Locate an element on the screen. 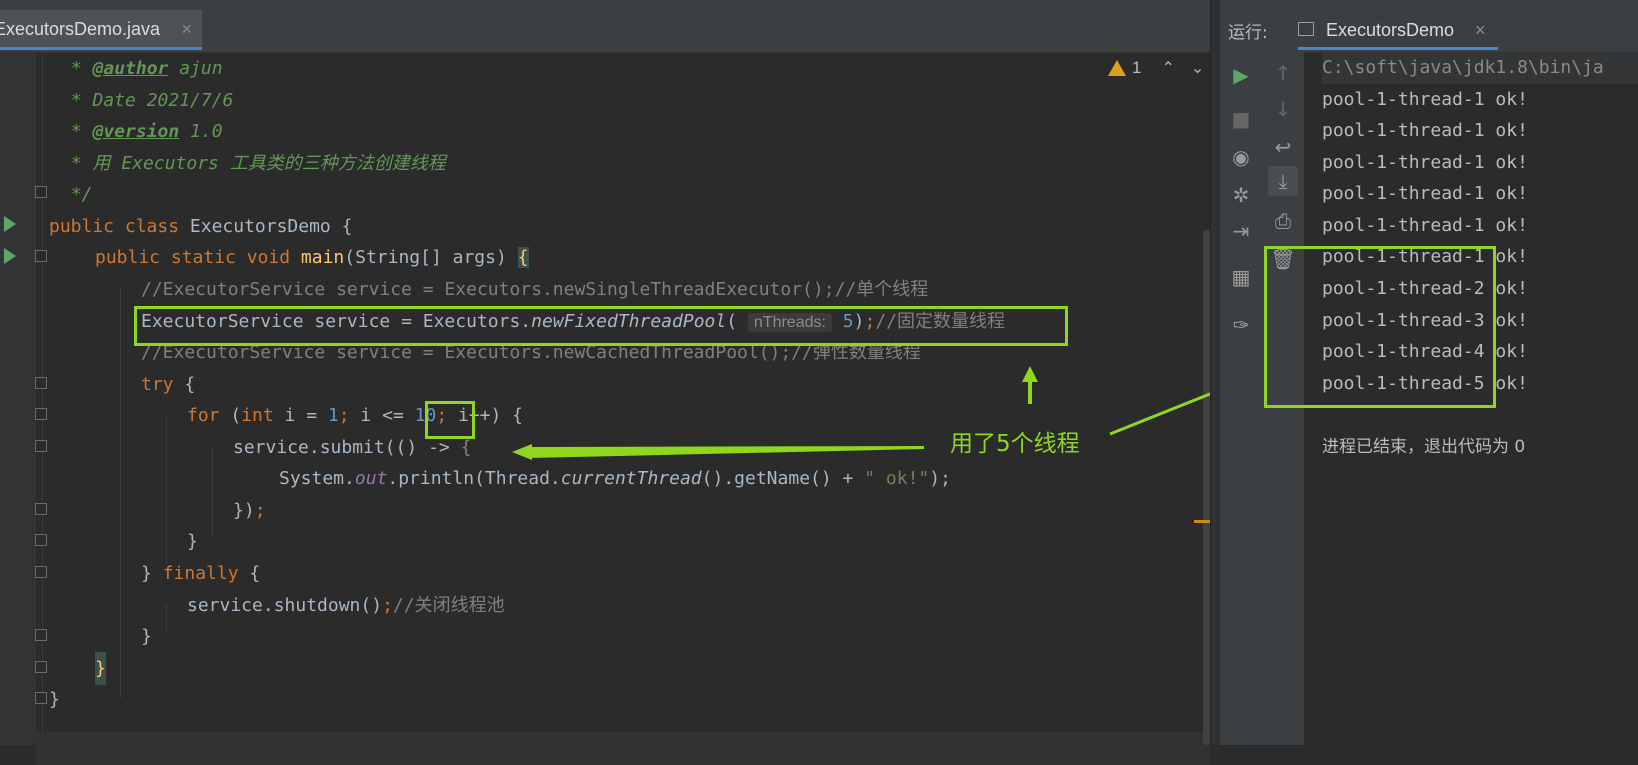  debug-settings-icon: ✲ is located at coordinates (1241, 195).